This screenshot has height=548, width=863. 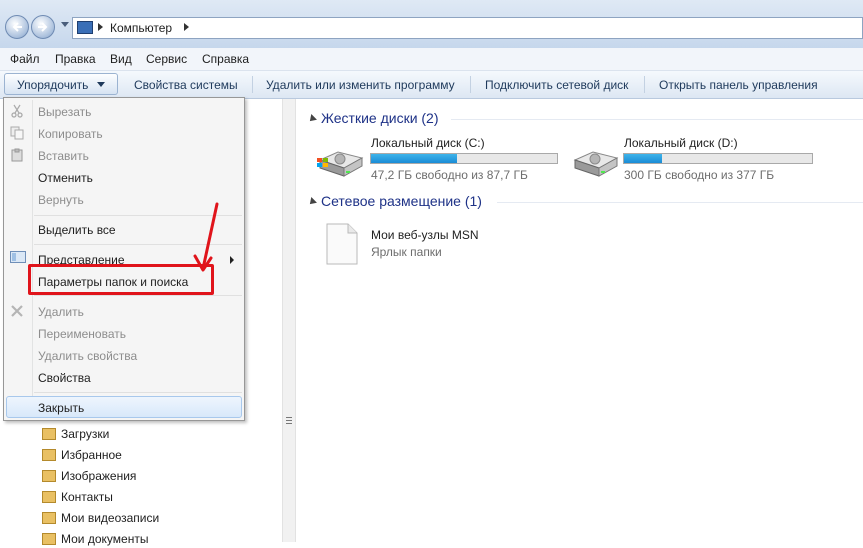 I want to click on breadcrumb-computer: Компьютер, so click(x=141, y=28).